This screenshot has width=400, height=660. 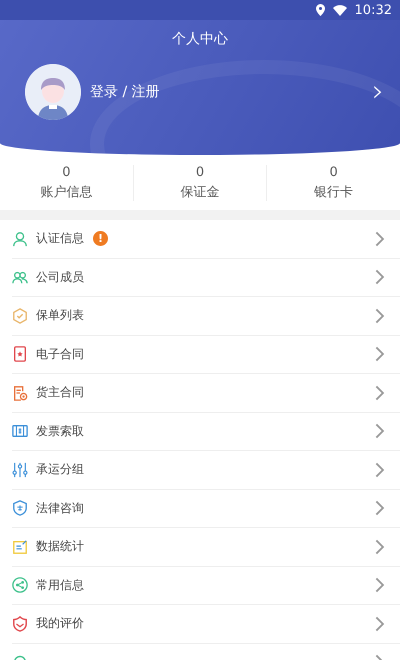 What do you see at coordinates (200, 191) in the screenshot?
I see `stat-label: 保证金` at bounding box center [200, 191].